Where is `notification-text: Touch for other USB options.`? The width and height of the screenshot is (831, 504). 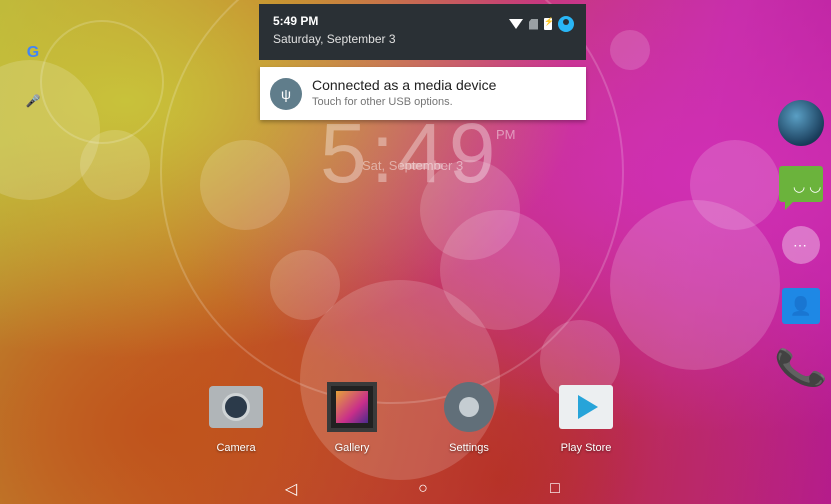
notification-text: Touch for other USB options. is located at coordinates (382, 102).